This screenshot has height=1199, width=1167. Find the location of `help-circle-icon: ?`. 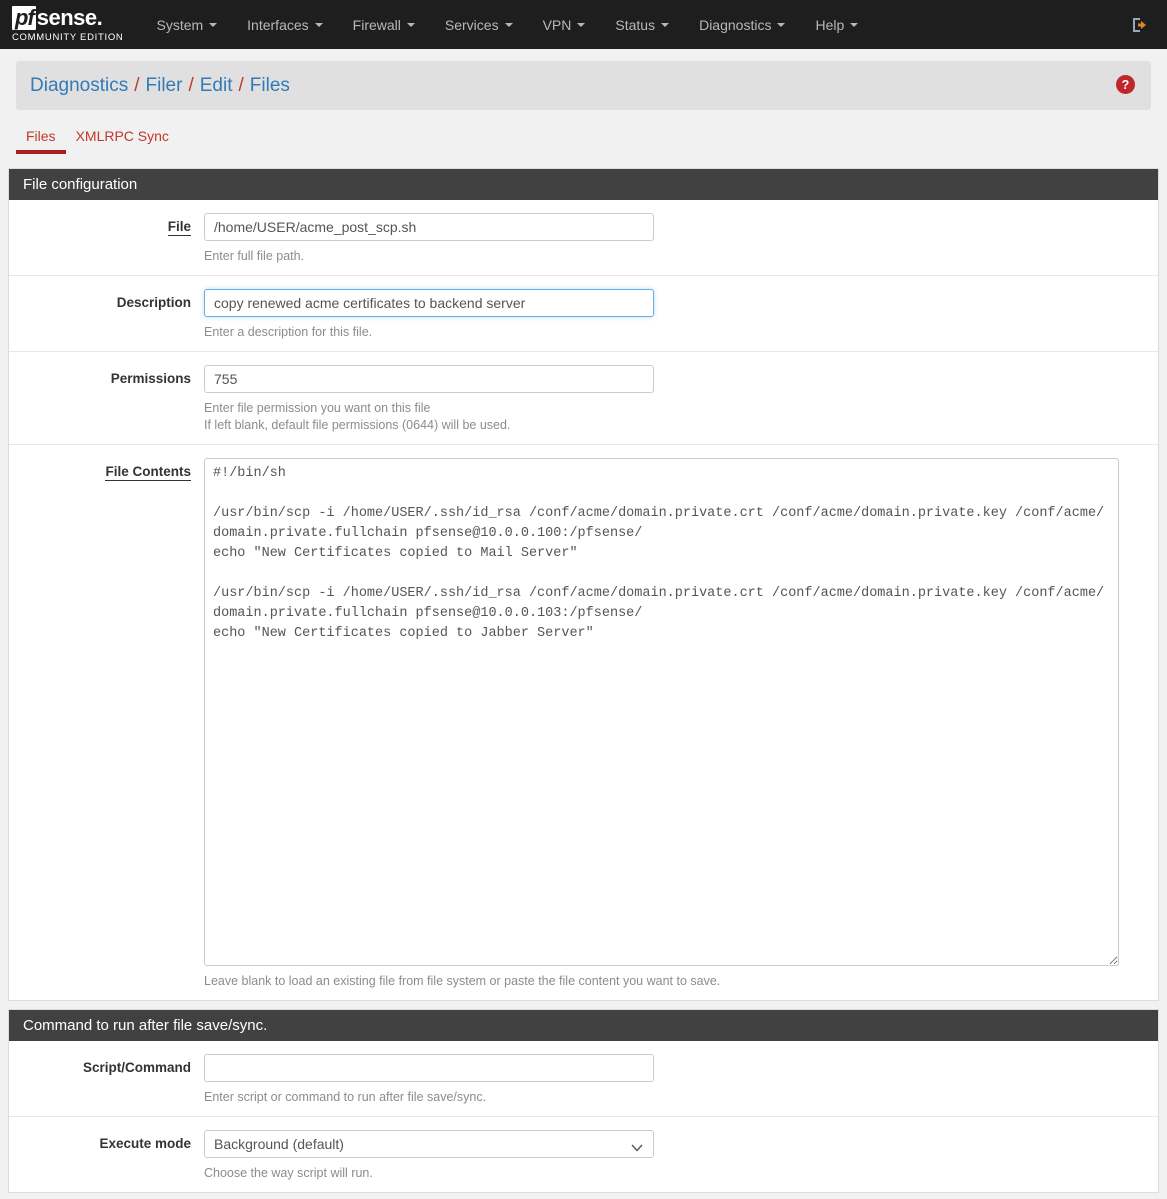

help-circle-icon: ? is located at coordinates (1125, 85).